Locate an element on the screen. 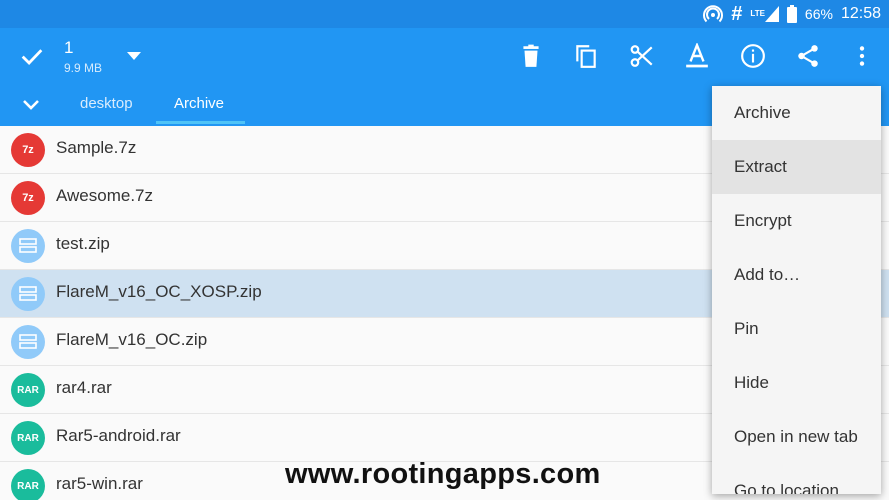 This screenshot has width=889, height=500. file-name: Rar5-android.rar is located at coordinates (118, 435).